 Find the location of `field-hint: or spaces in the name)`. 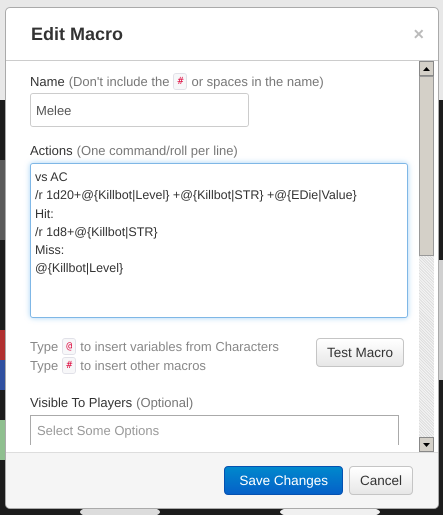

field-hint: or spaces in the name) is located at coordinates (257, 81).